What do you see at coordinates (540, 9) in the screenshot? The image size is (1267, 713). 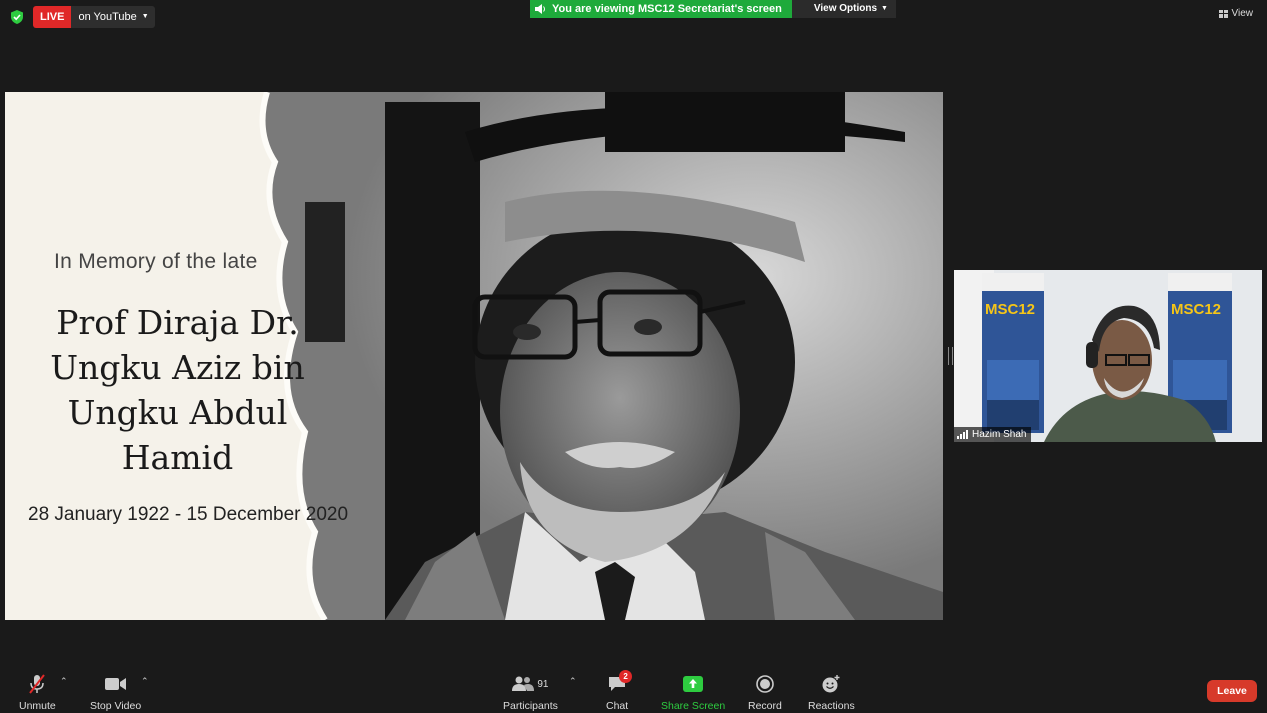 I see `speaker-icon` at bounding box center [540, 9].